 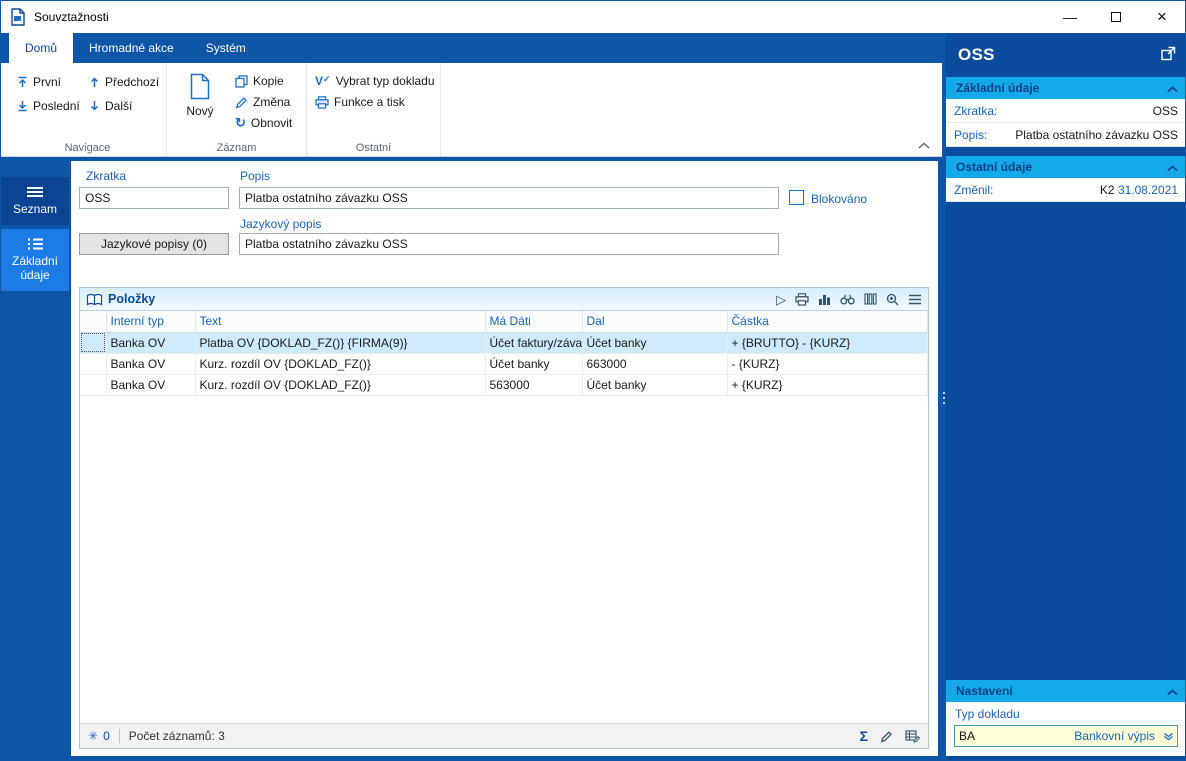 What do you see at coordinates (94, 299) in the screenshot?
I see `book-icon` at bounding box center [94, 299].